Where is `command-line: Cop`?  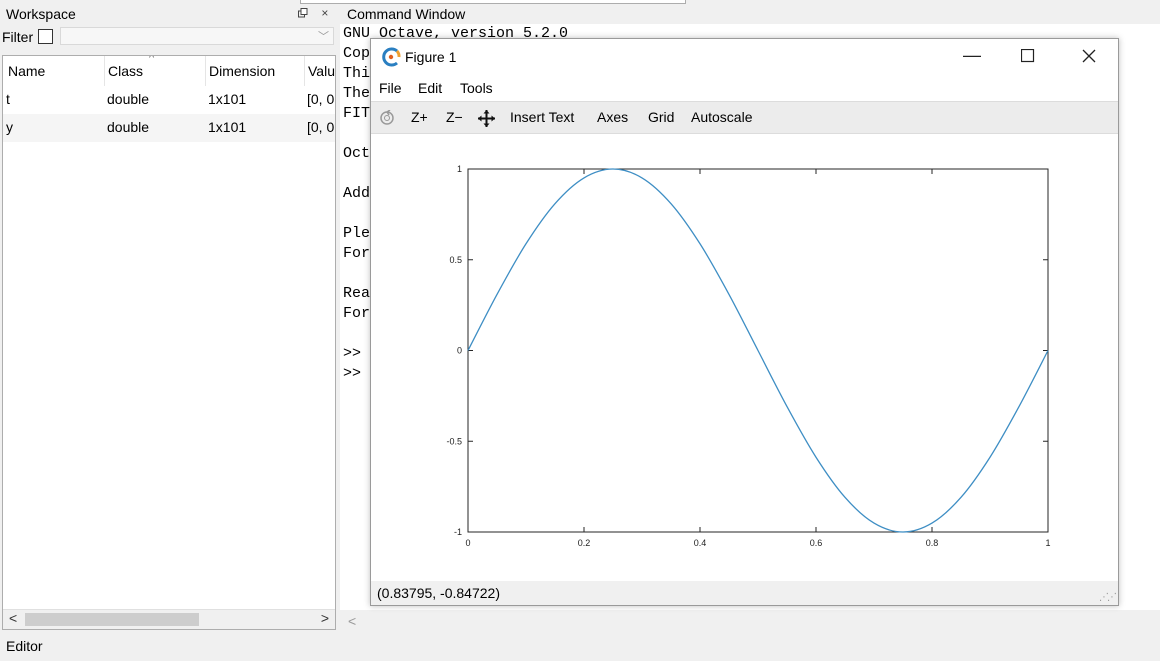 command-line: Cop is located at coordinates (357, 53).